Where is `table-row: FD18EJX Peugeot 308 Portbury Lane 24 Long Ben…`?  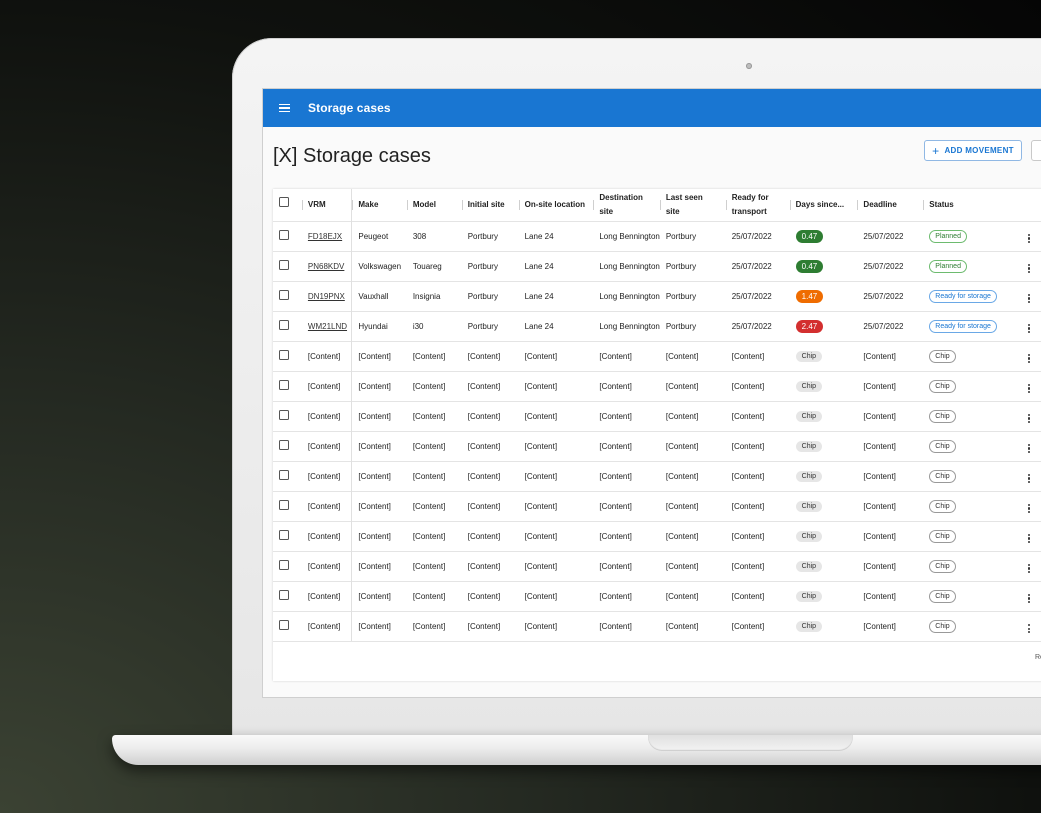
table-row: FD18EJX Peugeot 308 Portbury Lane 24 Long Ben… is located at coordinates (657, 235).